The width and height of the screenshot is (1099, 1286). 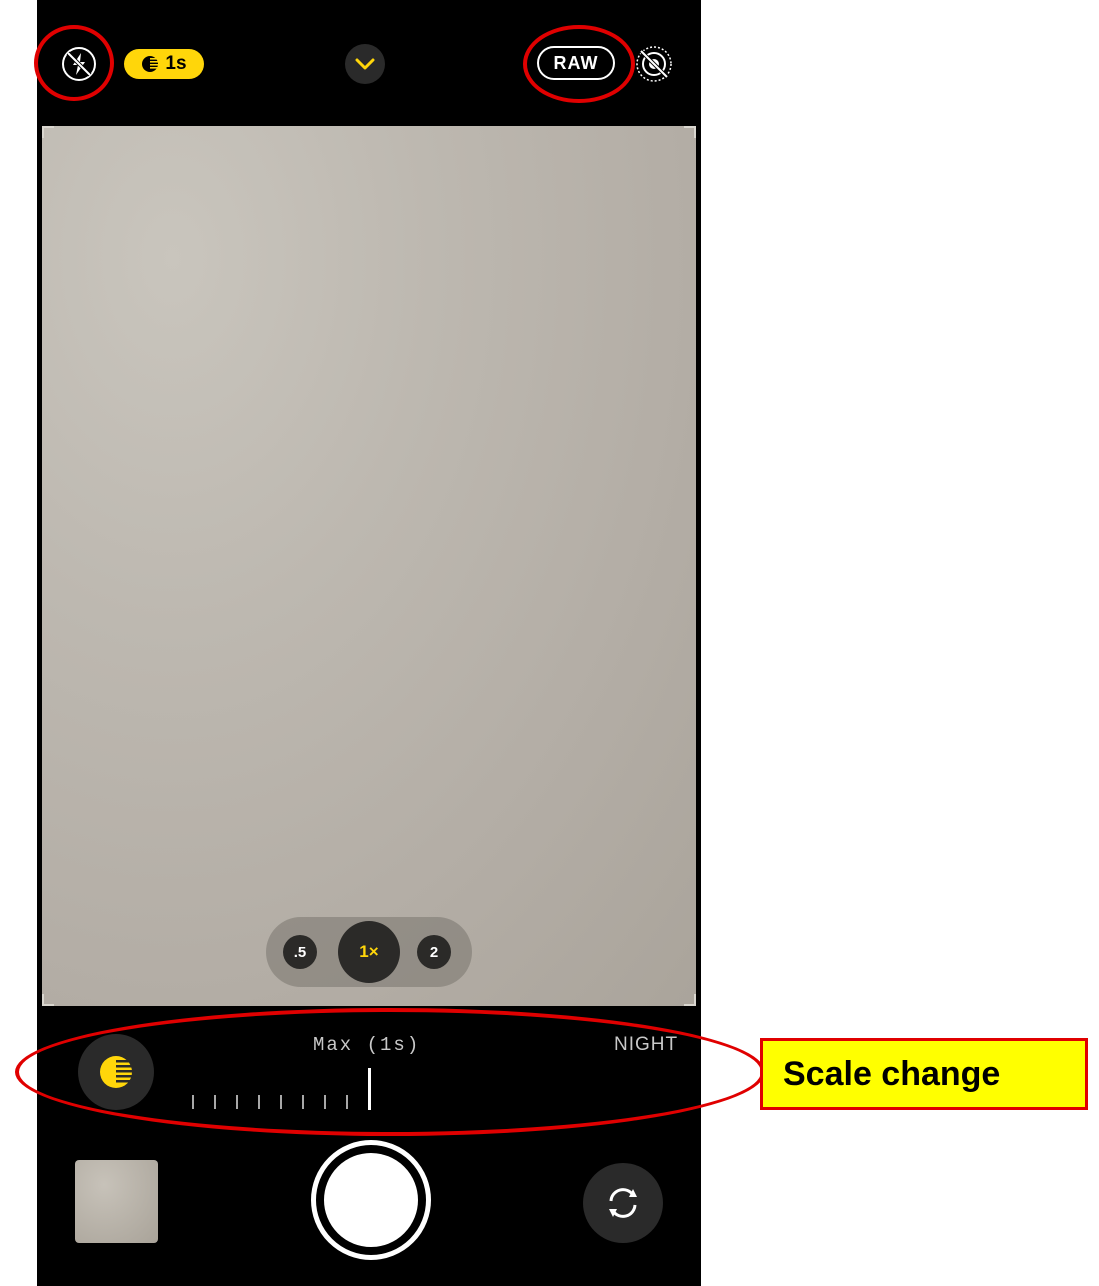 I want to click on zoom-0-5-button: .5, so click(x=300, y=952).